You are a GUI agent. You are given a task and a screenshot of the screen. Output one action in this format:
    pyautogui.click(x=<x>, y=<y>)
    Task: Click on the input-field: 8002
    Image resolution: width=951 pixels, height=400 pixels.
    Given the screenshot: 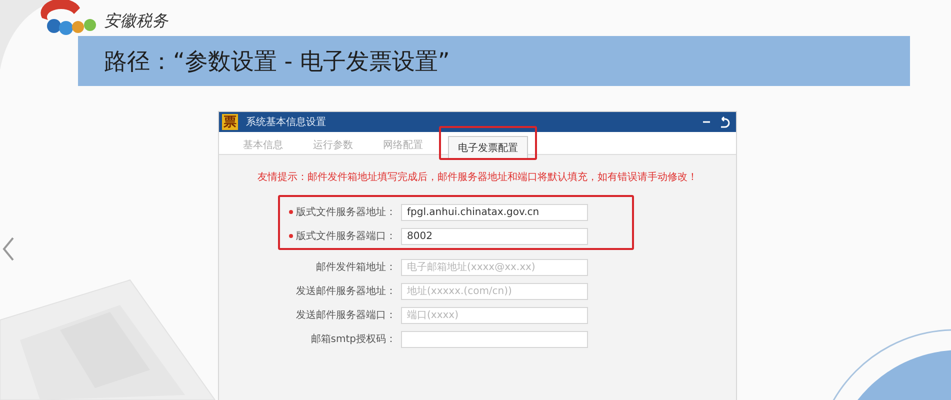 What is the action you would take?
    pyautogui.click(x=494, y=236)
    